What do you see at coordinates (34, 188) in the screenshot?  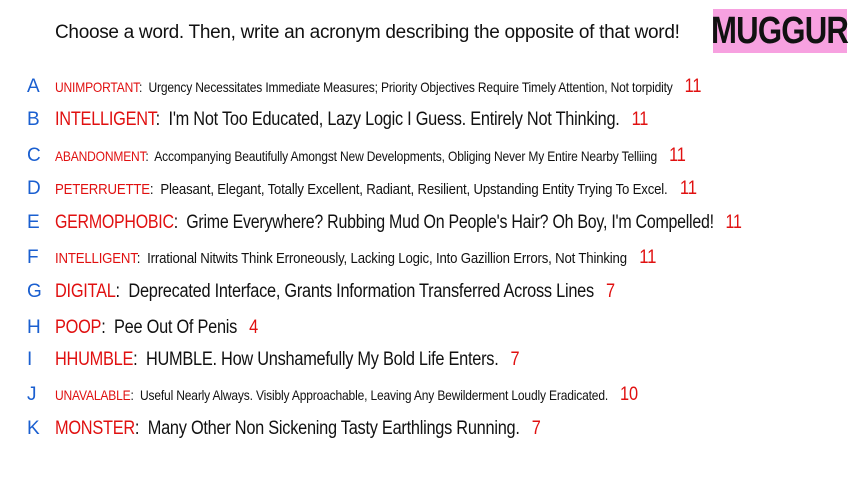 I see `row-letter: D` at bounding box center [34, 188].